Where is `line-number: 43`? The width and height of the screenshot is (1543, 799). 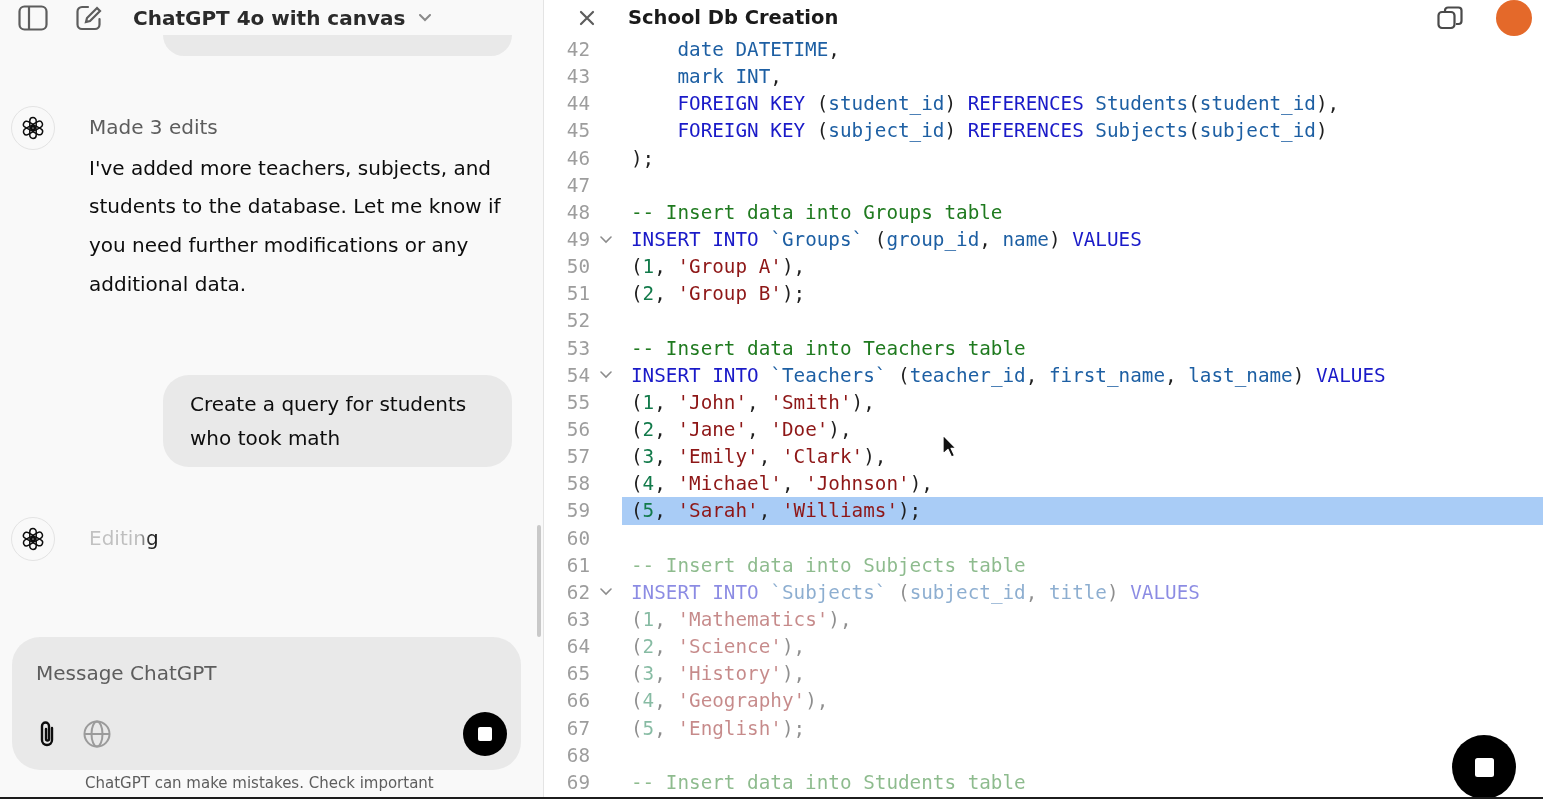
line-number: 43 is located at coordinates (577, 77).